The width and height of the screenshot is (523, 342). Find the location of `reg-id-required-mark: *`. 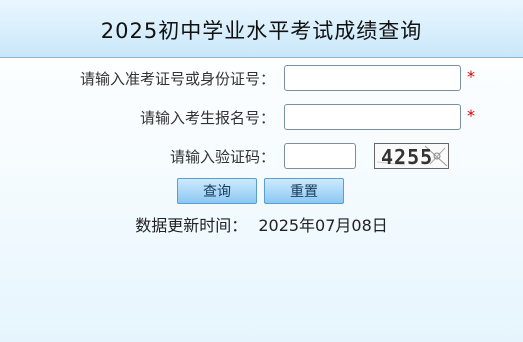

reg-id-required-mark: * is located at coordinates (471, 115).